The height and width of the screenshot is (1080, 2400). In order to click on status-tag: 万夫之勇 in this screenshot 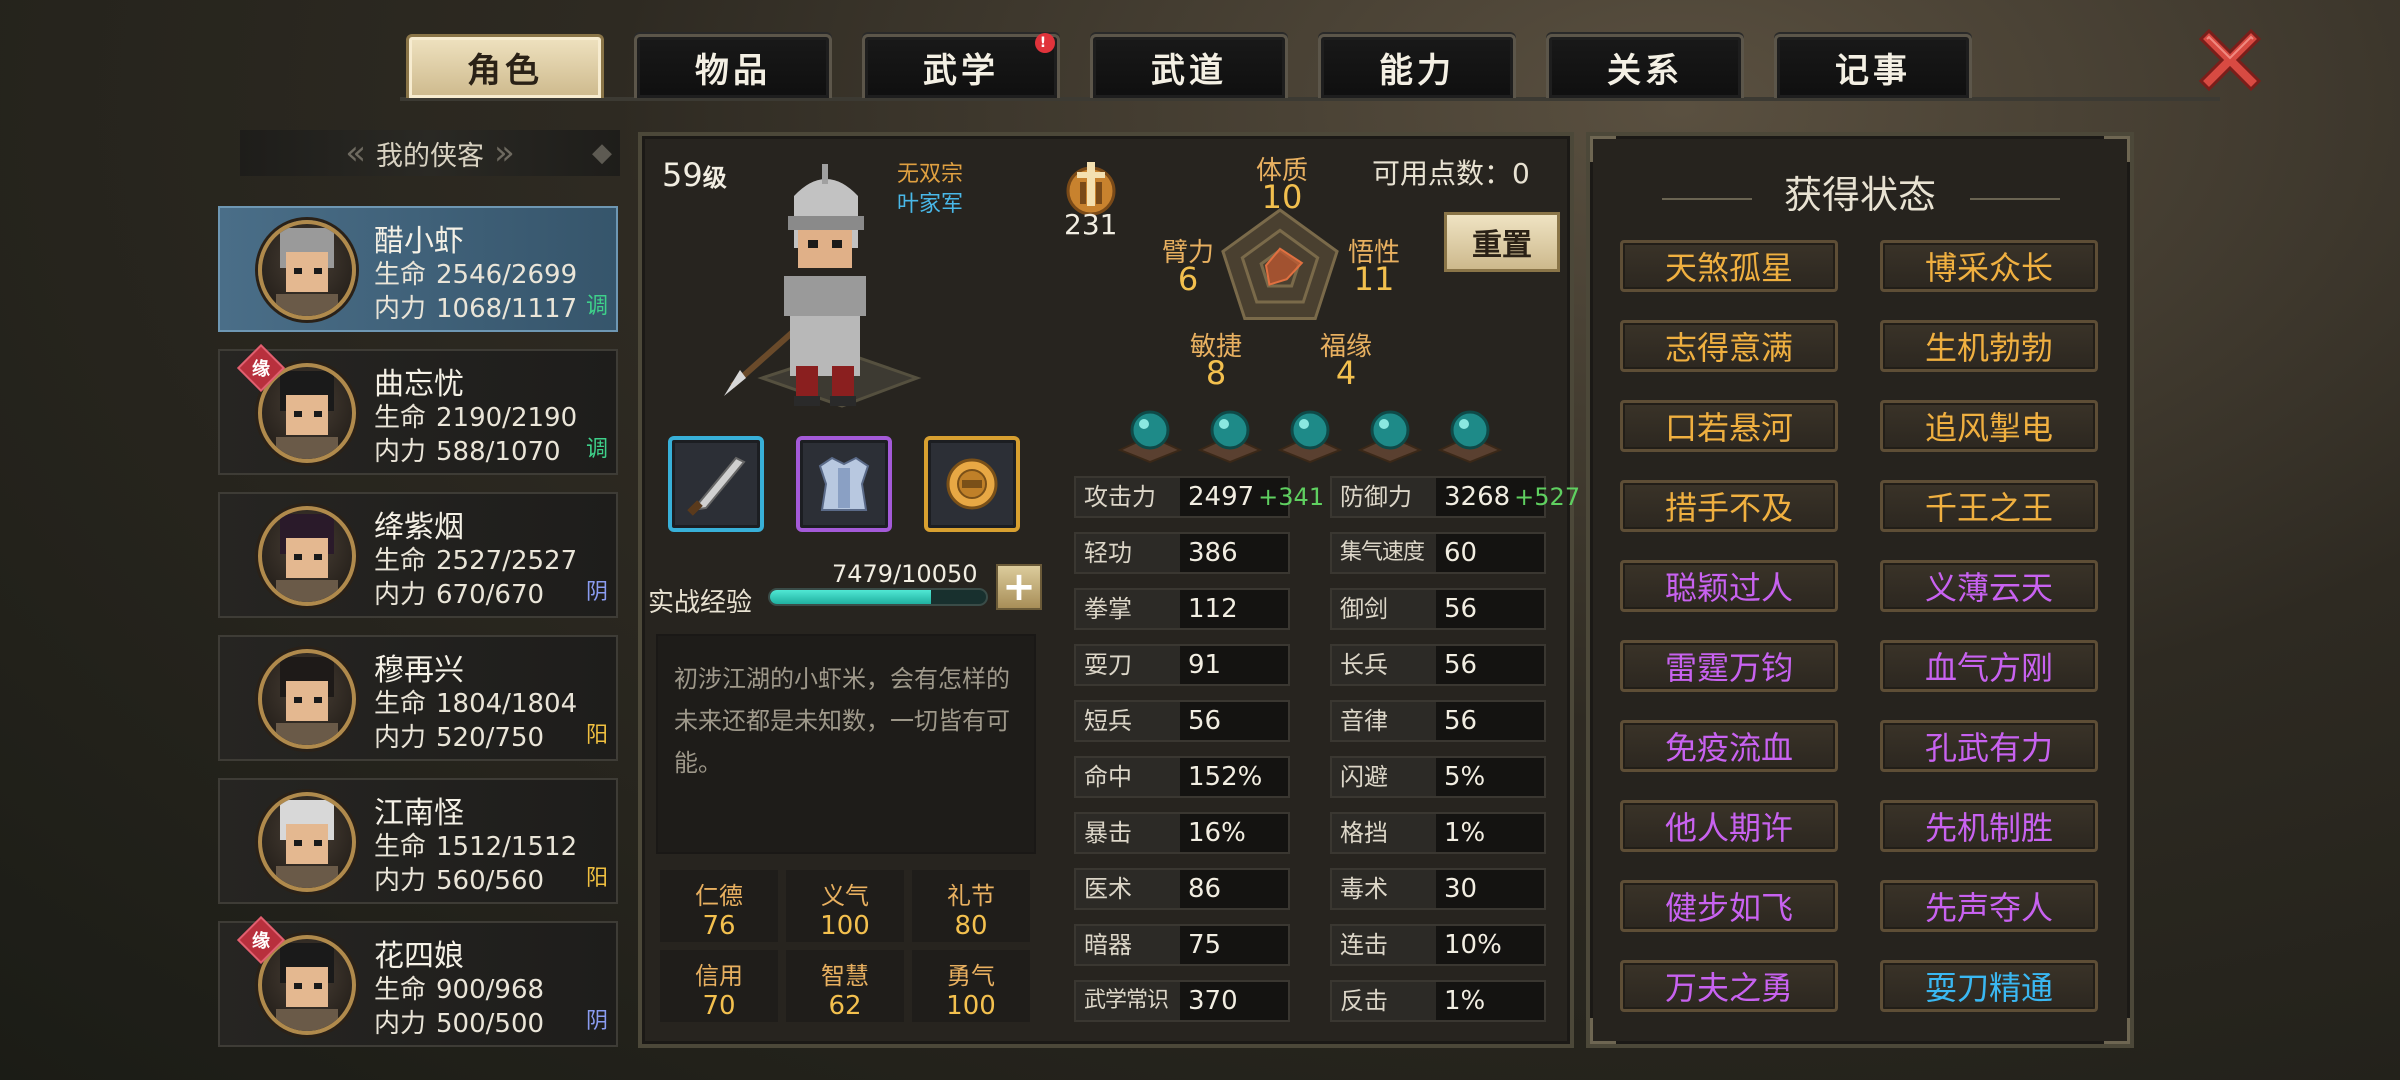, I will do `click(1729, 986)`.